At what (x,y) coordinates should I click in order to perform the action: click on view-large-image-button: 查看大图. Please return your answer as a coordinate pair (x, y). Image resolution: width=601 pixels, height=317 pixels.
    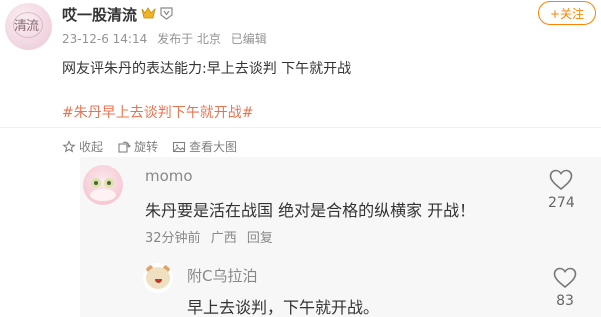
    Looking at the image, I should click on (204, 146).